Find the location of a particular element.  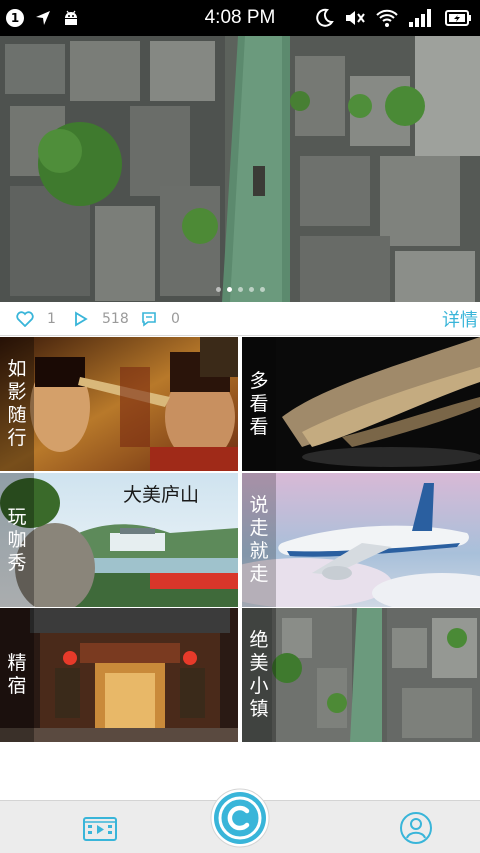

carousel-dots is located at coordinates (240, 289).